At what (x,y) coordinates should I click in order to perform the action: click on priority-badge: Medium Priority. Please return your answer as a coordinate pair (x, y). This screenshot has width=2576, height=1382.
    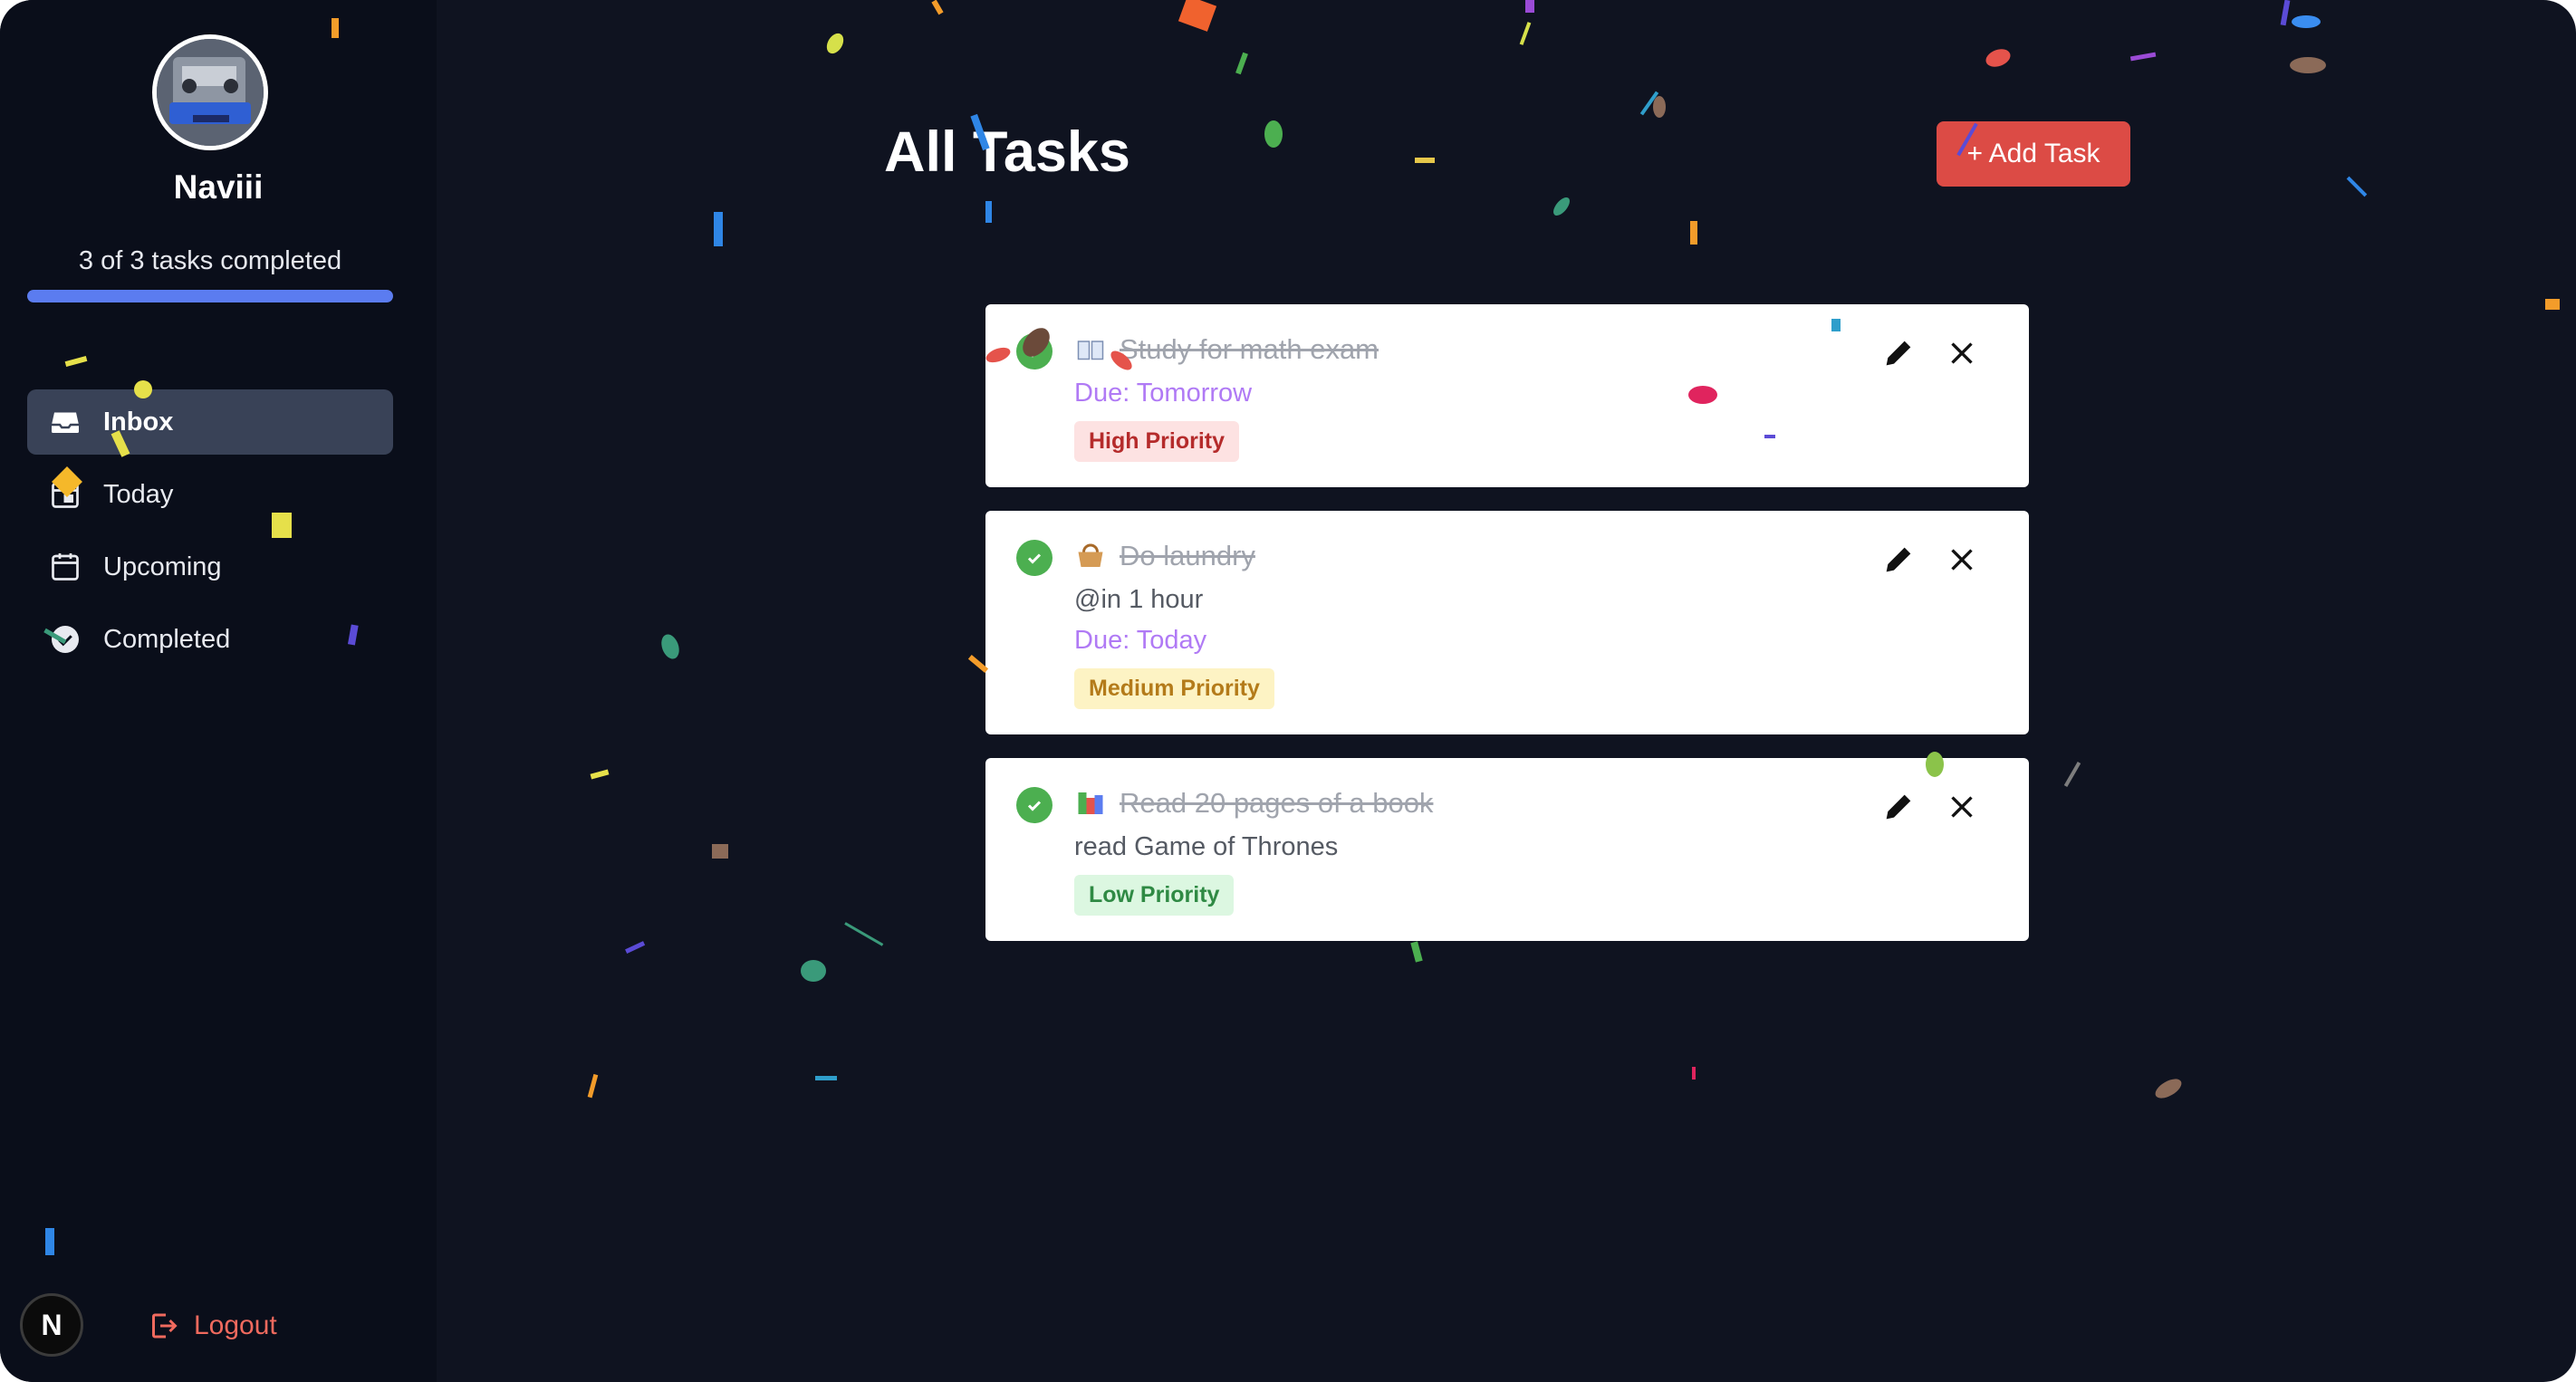
    Looking at the image, I should click on (1174, 688).